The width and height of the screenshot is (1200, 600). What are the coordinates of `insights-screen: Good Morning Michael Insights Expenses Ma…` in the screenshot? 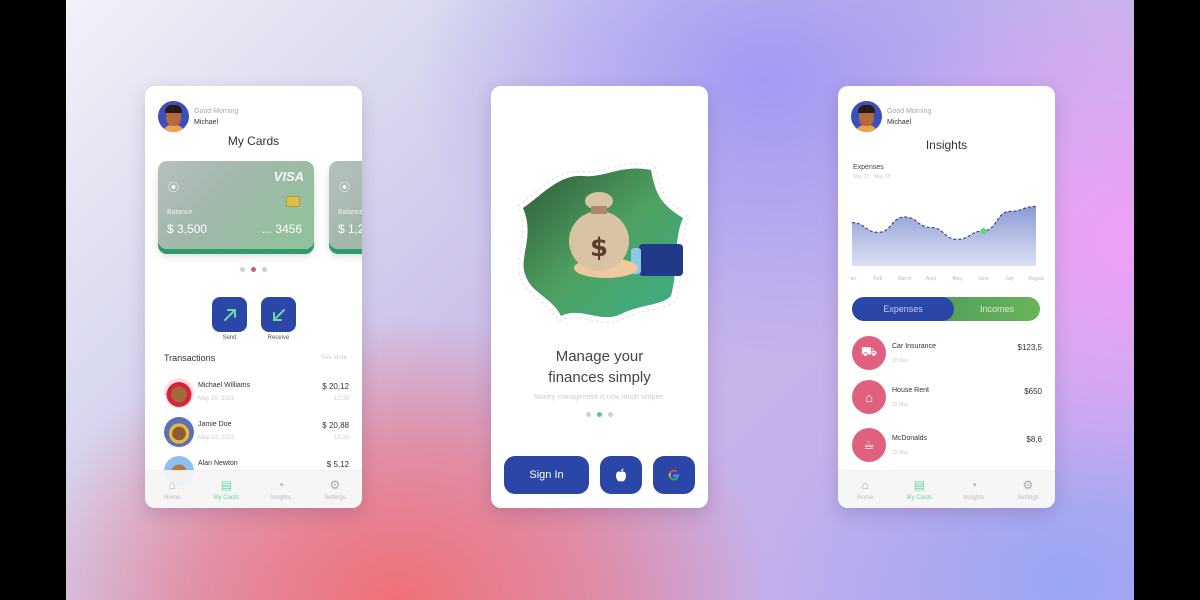 It's located at (946, 297).